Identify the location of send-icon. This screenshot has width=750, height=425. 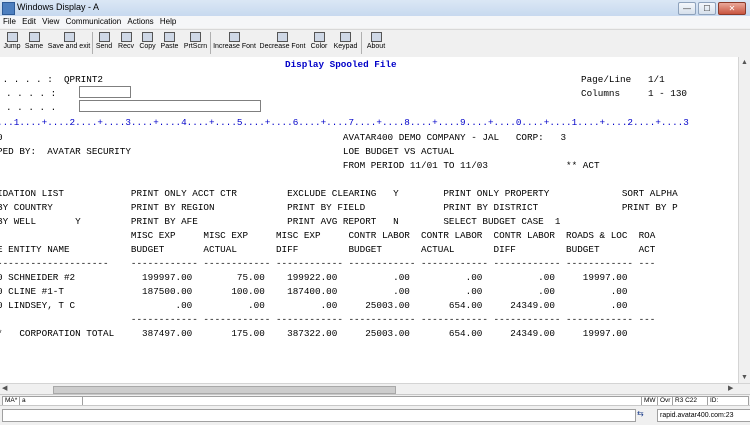
(104, 37).